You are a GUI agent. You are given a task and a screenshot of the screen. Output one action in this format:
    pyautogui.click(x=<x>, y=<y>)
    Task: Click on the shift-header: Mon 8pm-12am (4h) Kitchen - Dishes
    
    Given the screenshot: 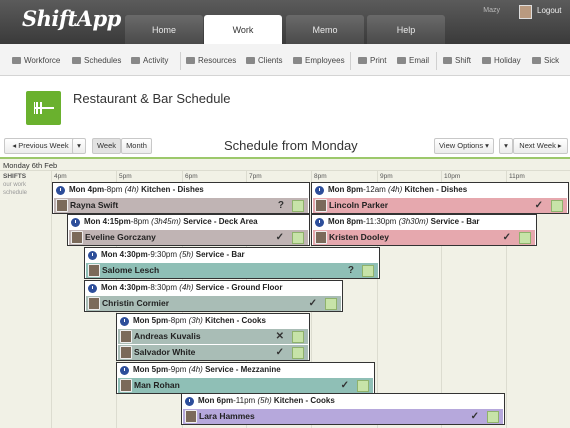 What is the action you would take?
    pyautogui.click(x=440, y=190)
    